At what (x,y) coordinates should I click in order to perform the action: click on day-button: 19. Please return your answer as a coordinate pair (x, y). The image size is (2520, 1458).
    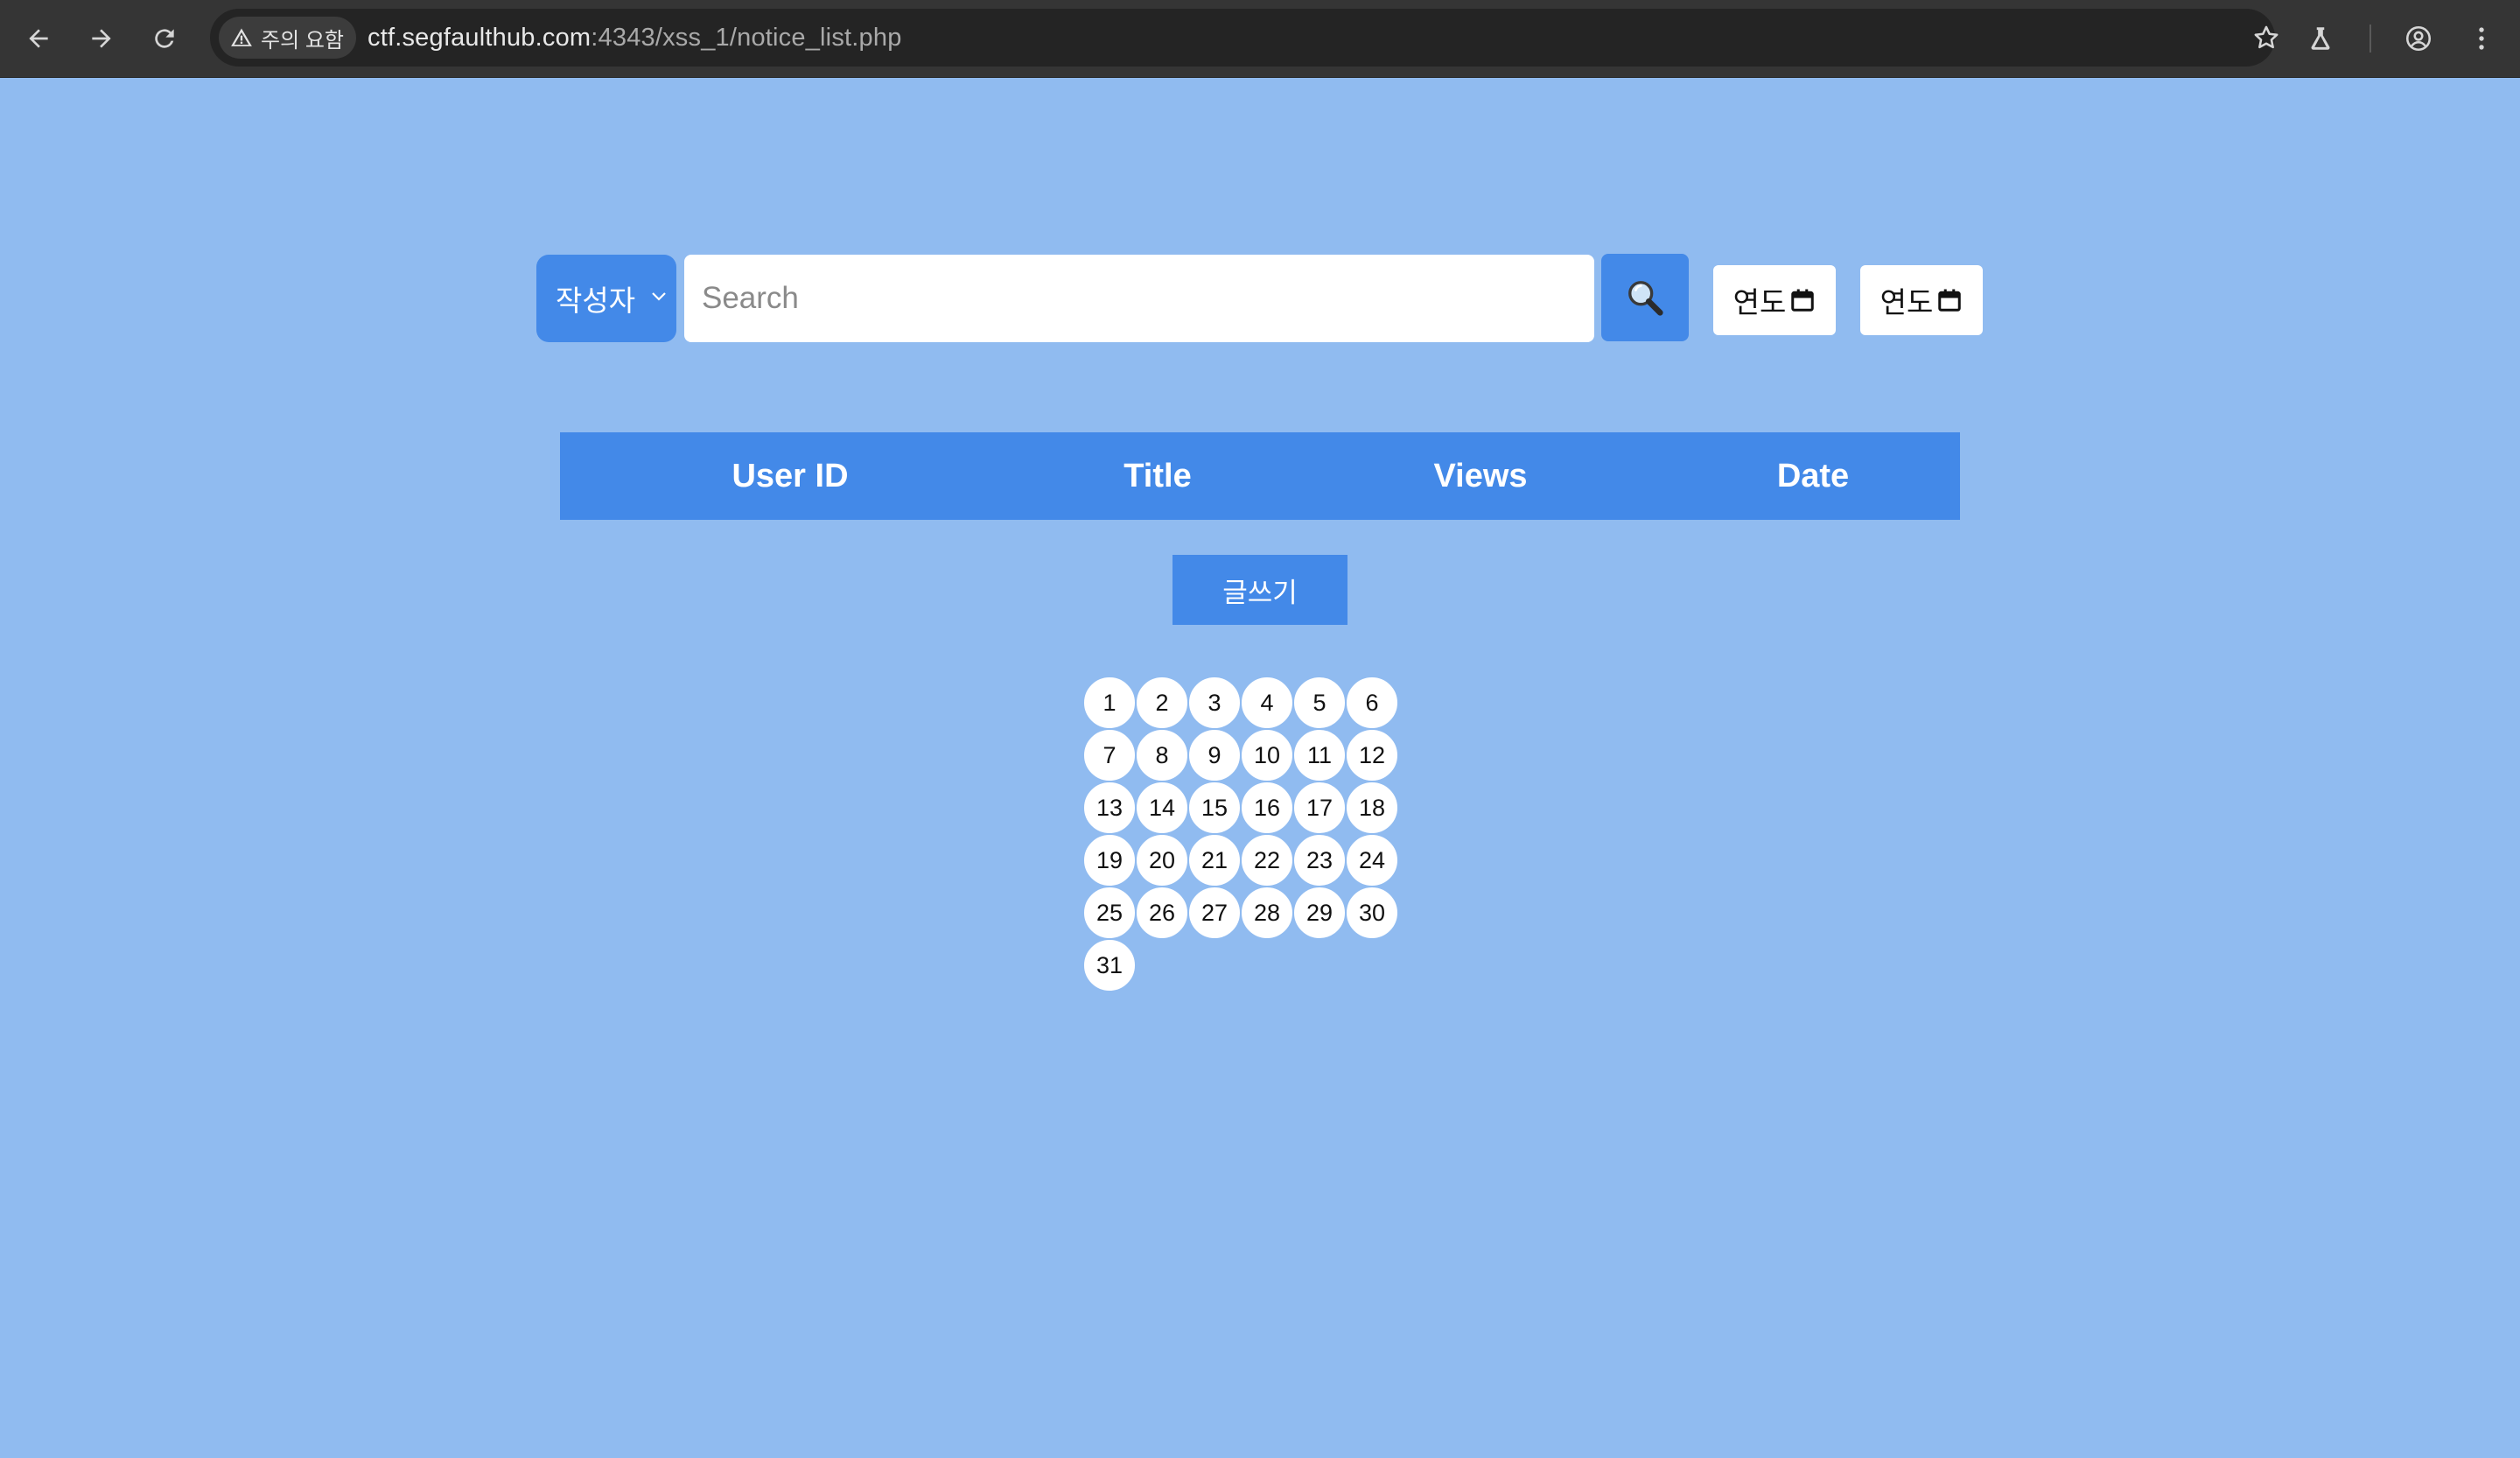
    Looking at the image, I should click on (1109, 860).